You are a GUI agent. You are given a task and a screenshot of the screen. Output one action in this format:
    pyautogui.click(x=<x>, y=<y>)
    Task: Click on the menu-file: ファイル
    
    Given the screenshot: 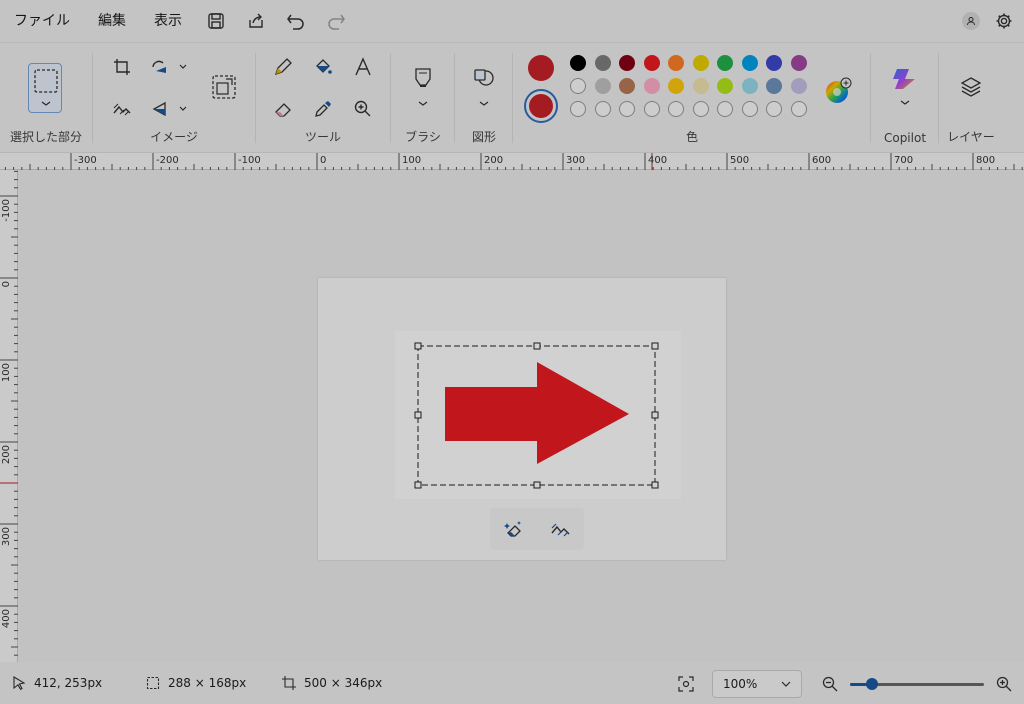 What is the action you would take?
    pyautogui.click(x=42, y=21)
    